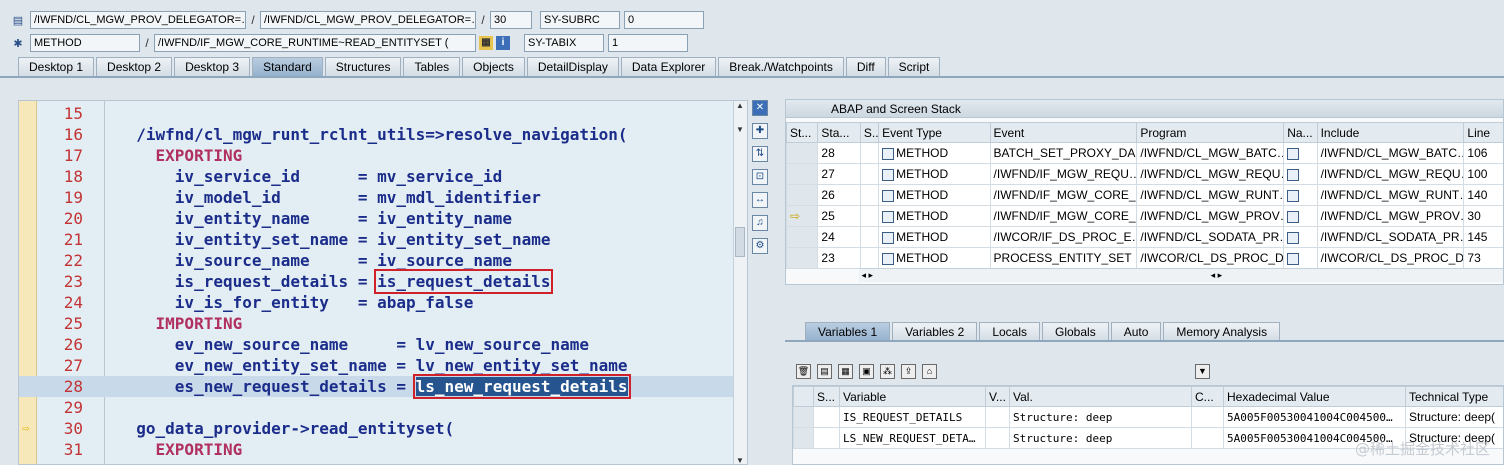 This screenshot has width=1504, height=465. What do you see at coordinates (912, 396) in the screenshot?
I see `col-variable: Variable` at bounding box center [912, 396].